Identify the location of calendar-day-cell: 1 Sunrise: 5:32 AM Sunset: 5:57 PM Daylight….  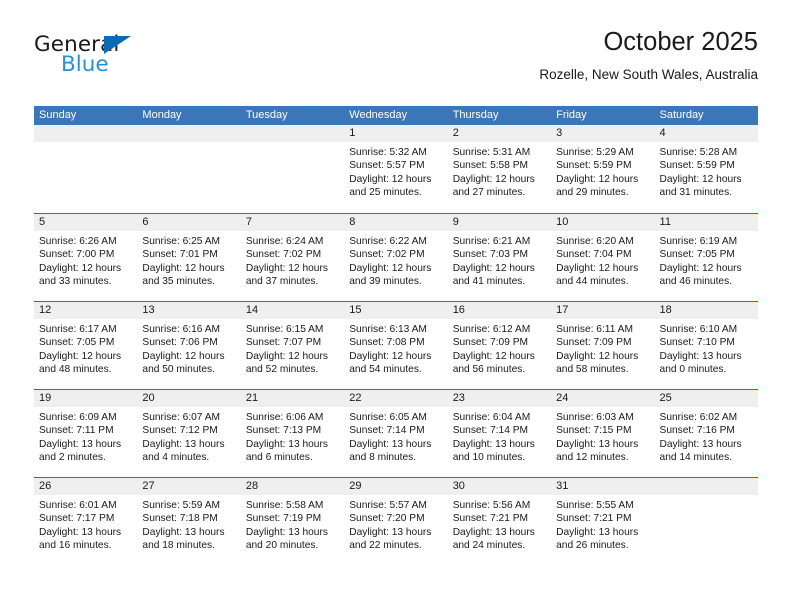
(396, 169).